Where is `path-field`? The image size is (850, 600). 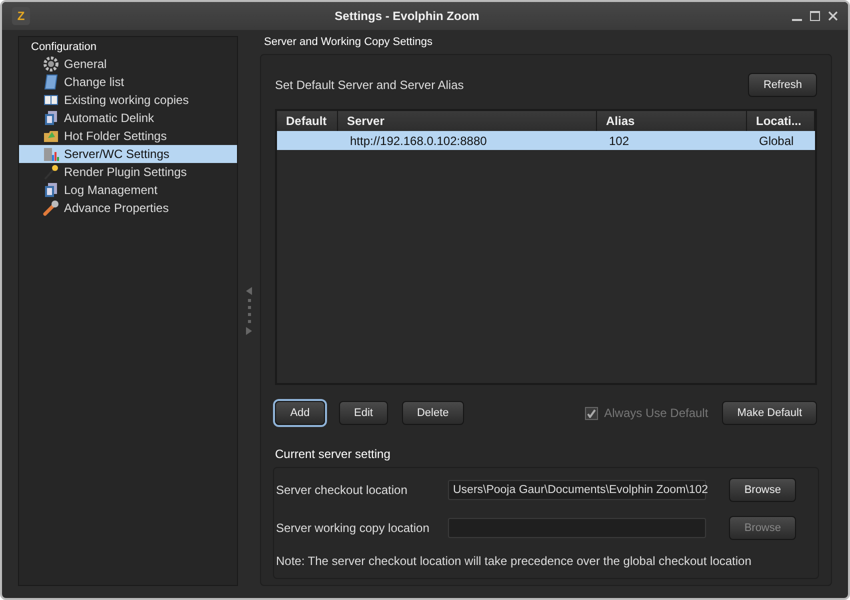
path-field is located at coordinates (577, 528).